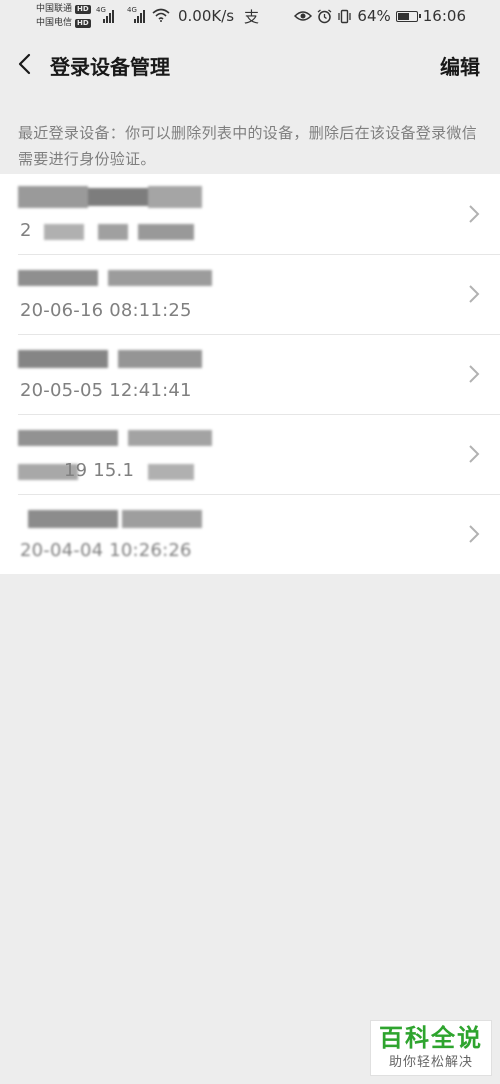 The width and height of the screenshot is (500, 1084). Describe the element at coordinates (206, 16) in the screenshot. I see `net-speed: 0.00K/s` at that location.